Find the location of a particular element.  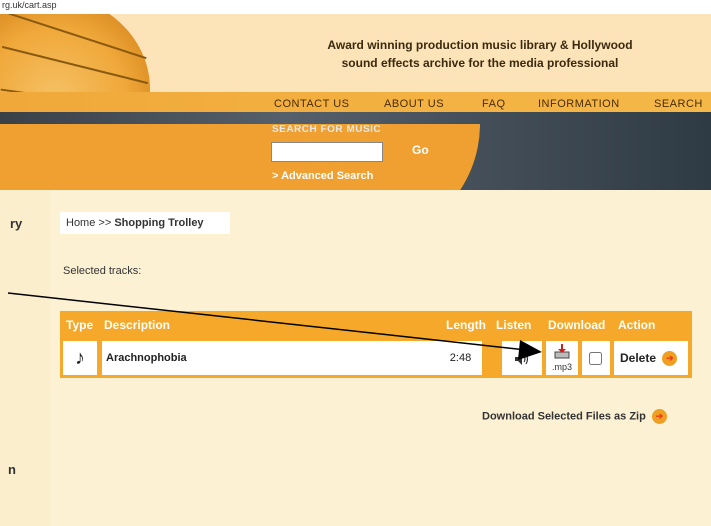

breadcrumb-home: Home is located at coordinates (80, 223).